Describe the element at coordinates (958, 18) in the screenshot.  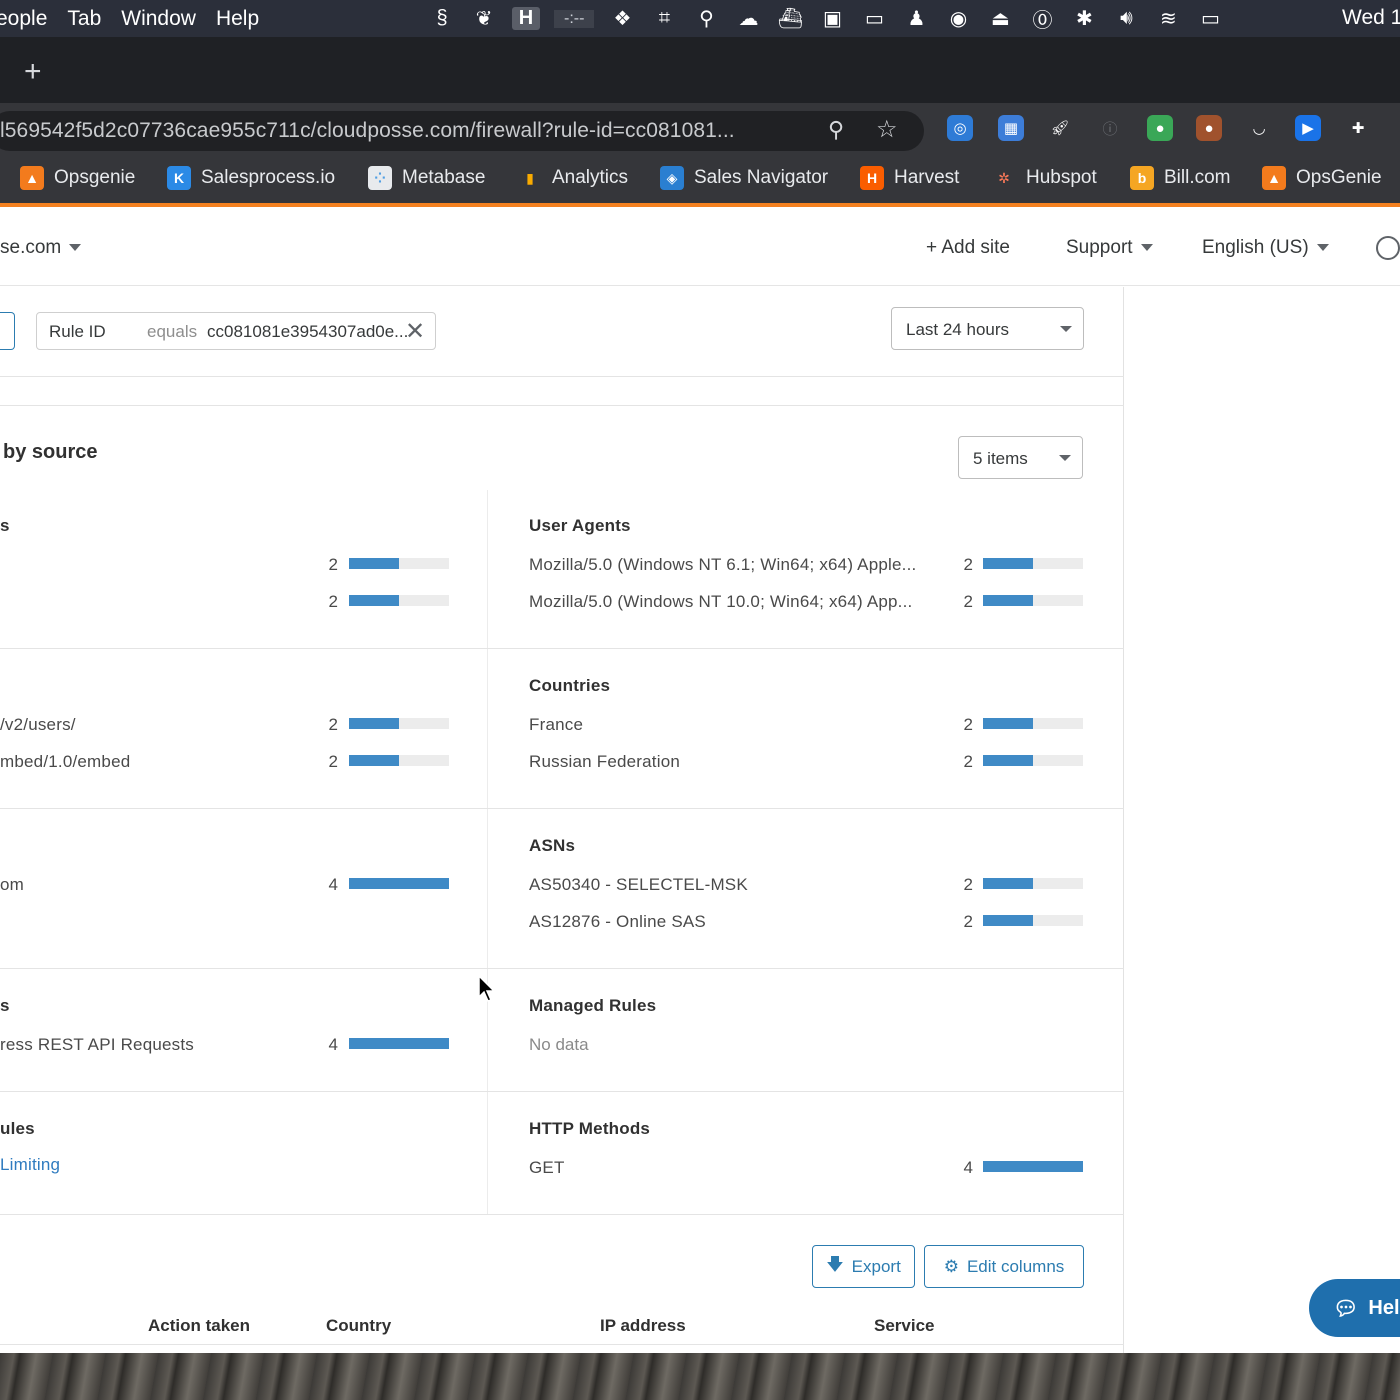
I see `color-wheel-icon: ◉` at that location.